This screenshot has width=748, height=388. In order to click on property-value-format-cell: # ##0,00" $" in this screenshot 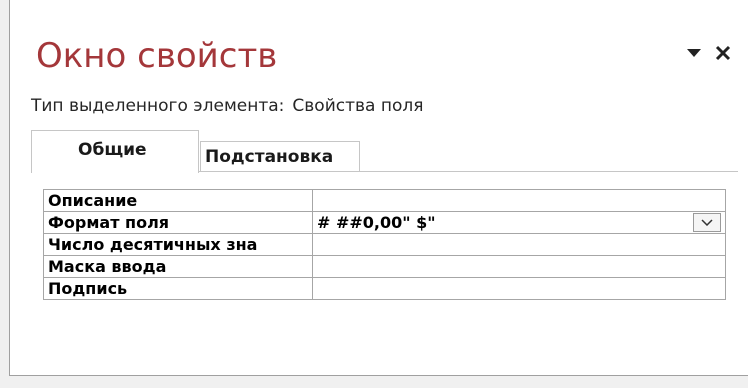, I will do `click(519, 222)`.